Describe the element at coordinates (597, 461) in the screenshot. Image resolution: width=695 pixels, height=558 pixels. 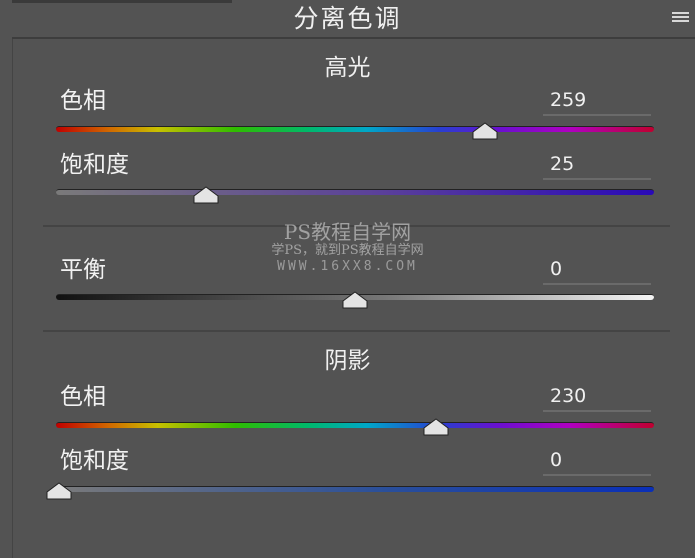
I see `shadows-saturation-value: 0` at that location.